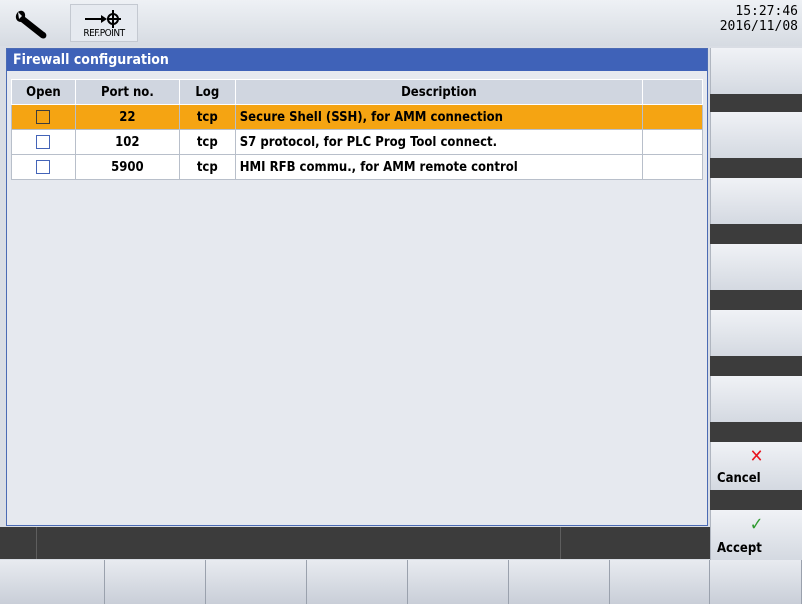 The height and width of the screenshot is (604, 802). What do you see at coordinates (439, 92) in the screenshot?
I see `column-header-description: Description` at bounding box center [439, 92].